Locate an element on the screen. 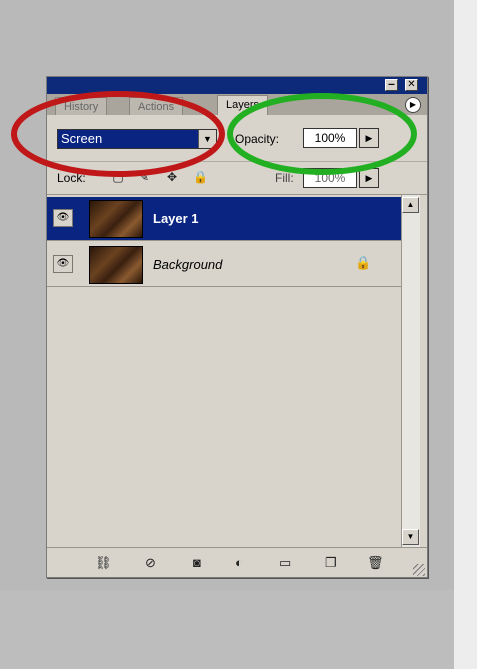 This screenshot has height=669, width=477. scroll-down-button: ▼ is located at coordinates (410, 537).